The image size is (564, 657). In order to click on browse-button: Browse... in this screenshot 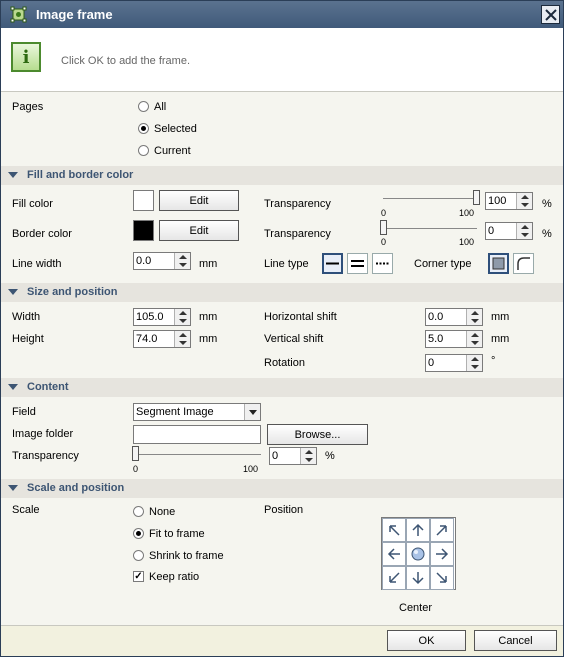, I will do `click(317, 434)`.